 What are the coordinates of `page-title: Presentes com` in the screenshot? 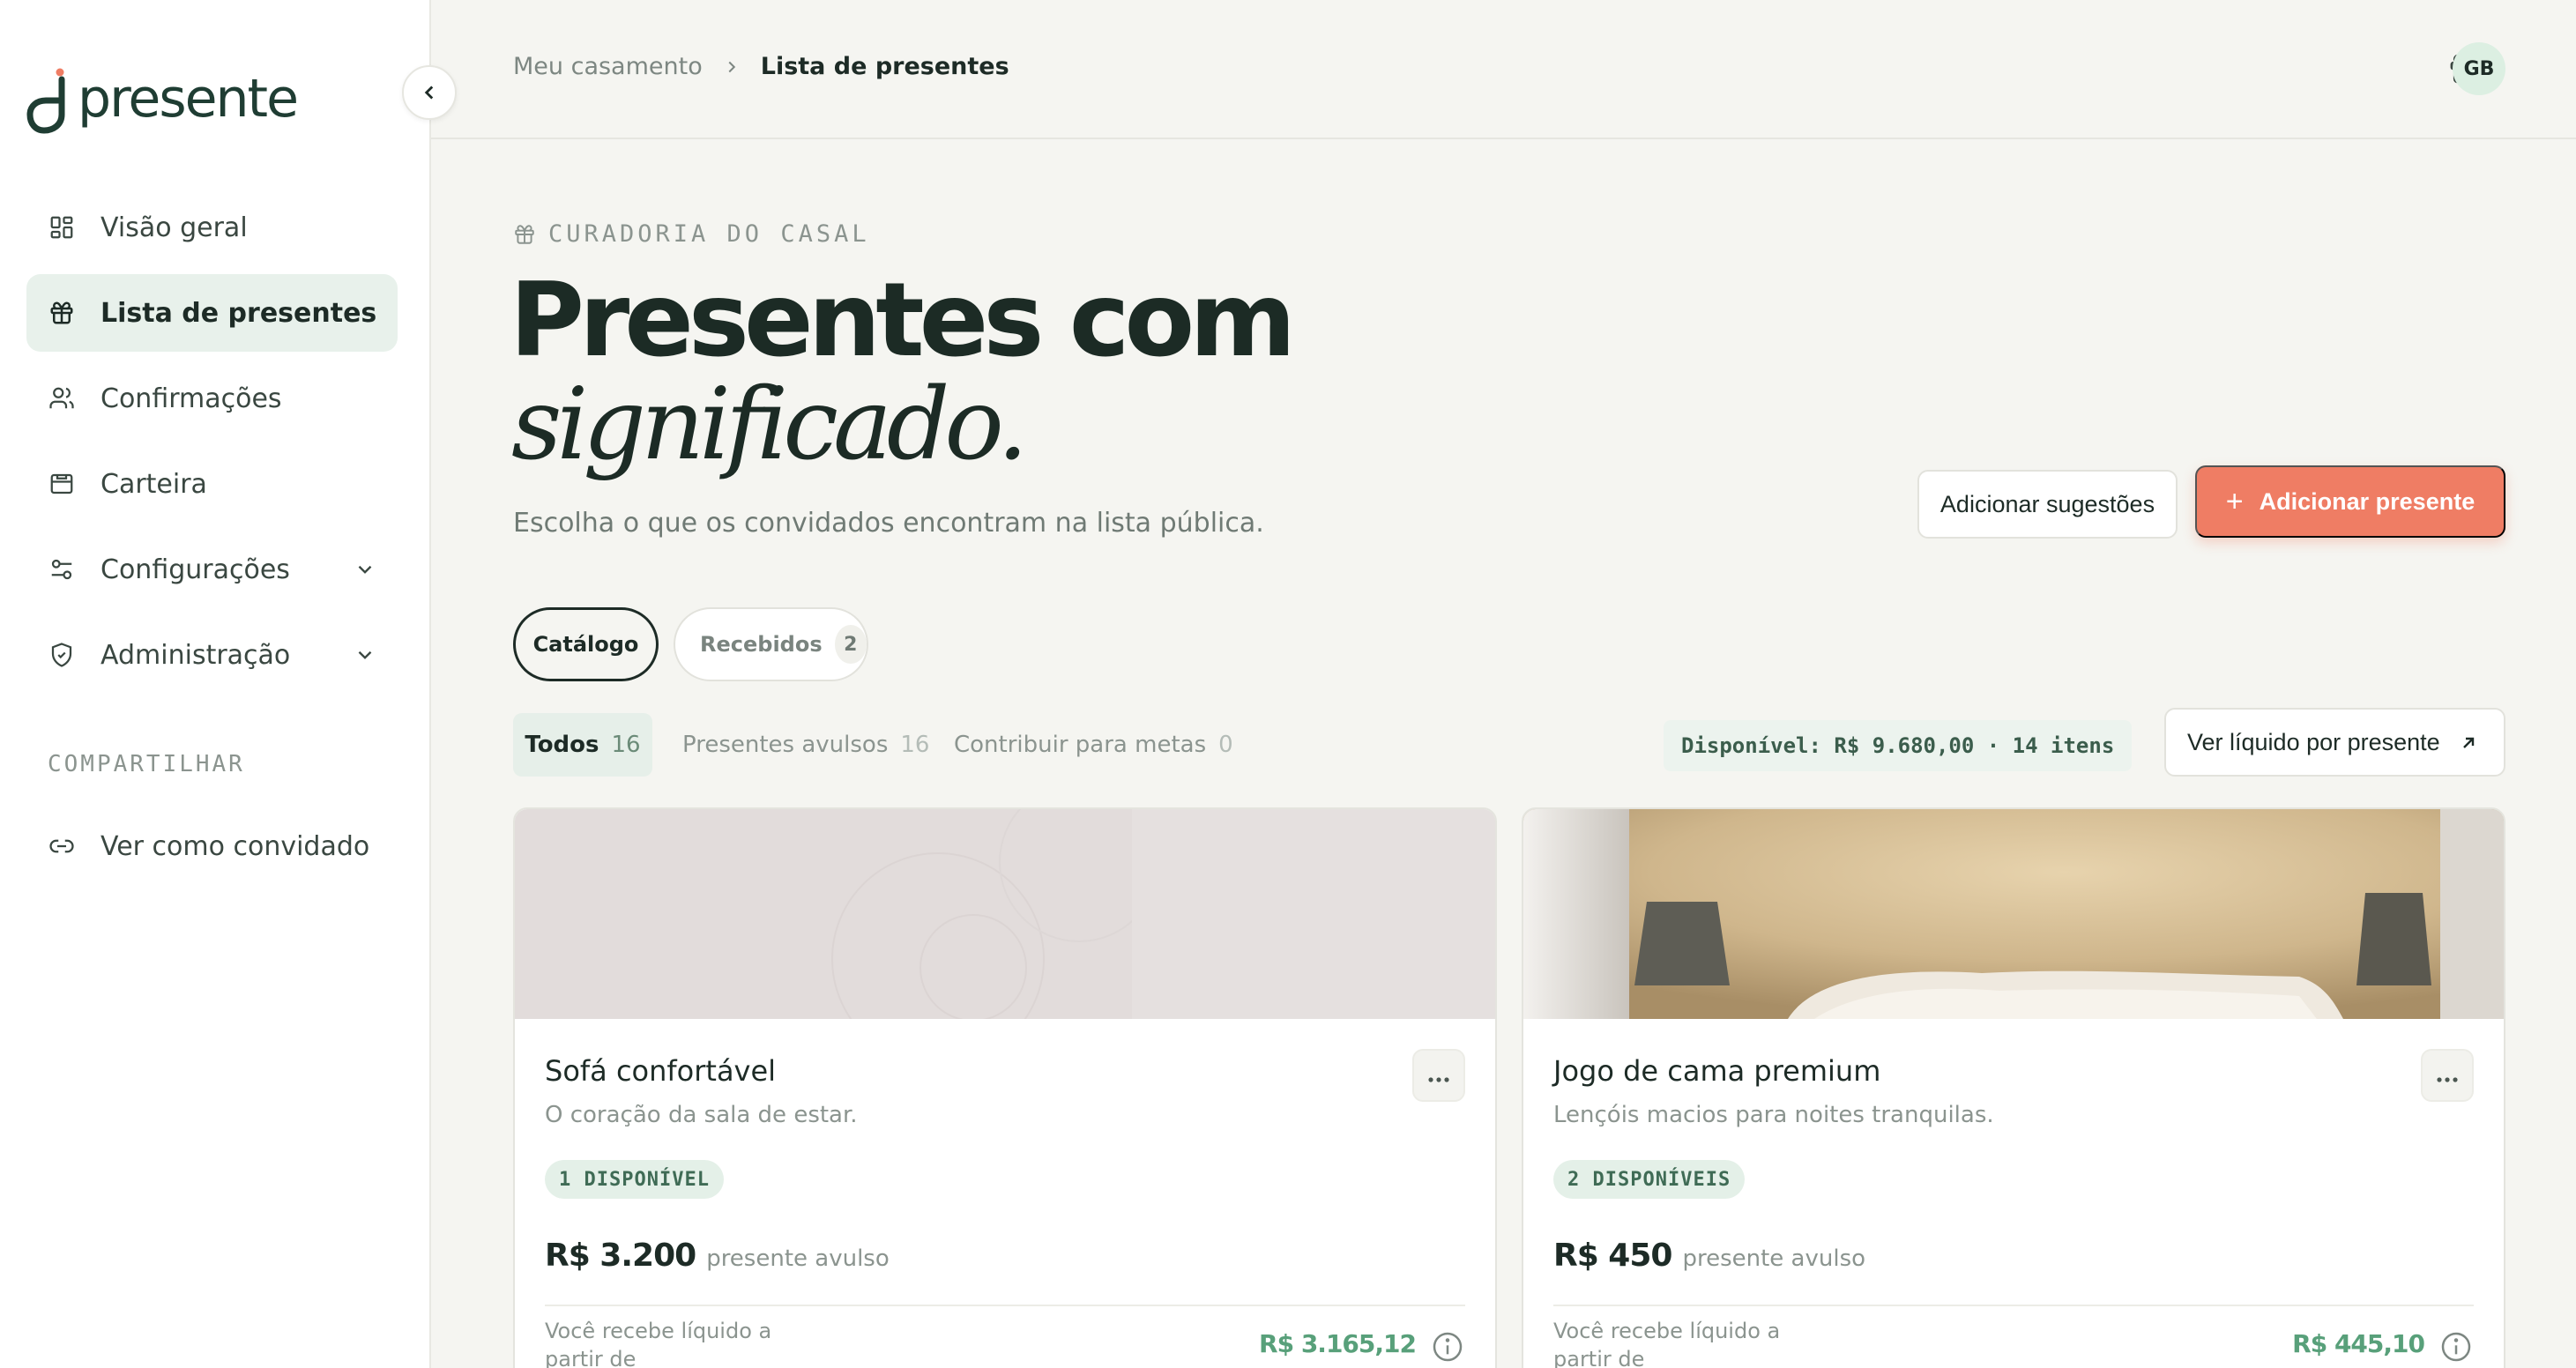 It's located at (903, 320).